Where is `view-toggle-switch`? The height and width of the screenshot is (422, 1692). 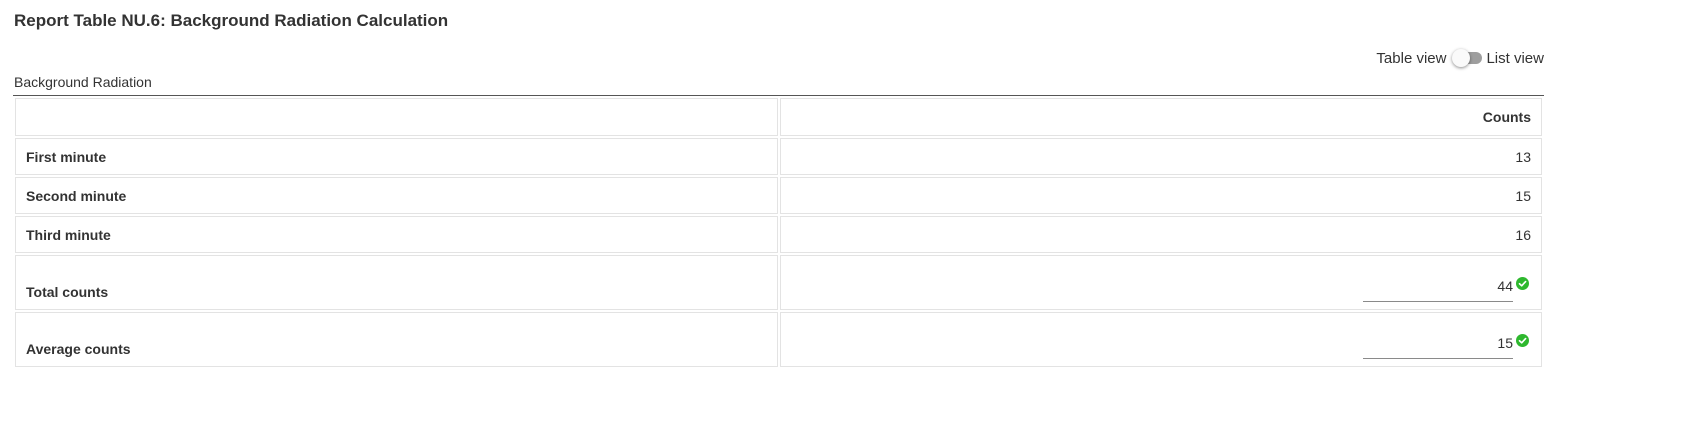 view-toggle-switch is located at coordinates (1467, 58).